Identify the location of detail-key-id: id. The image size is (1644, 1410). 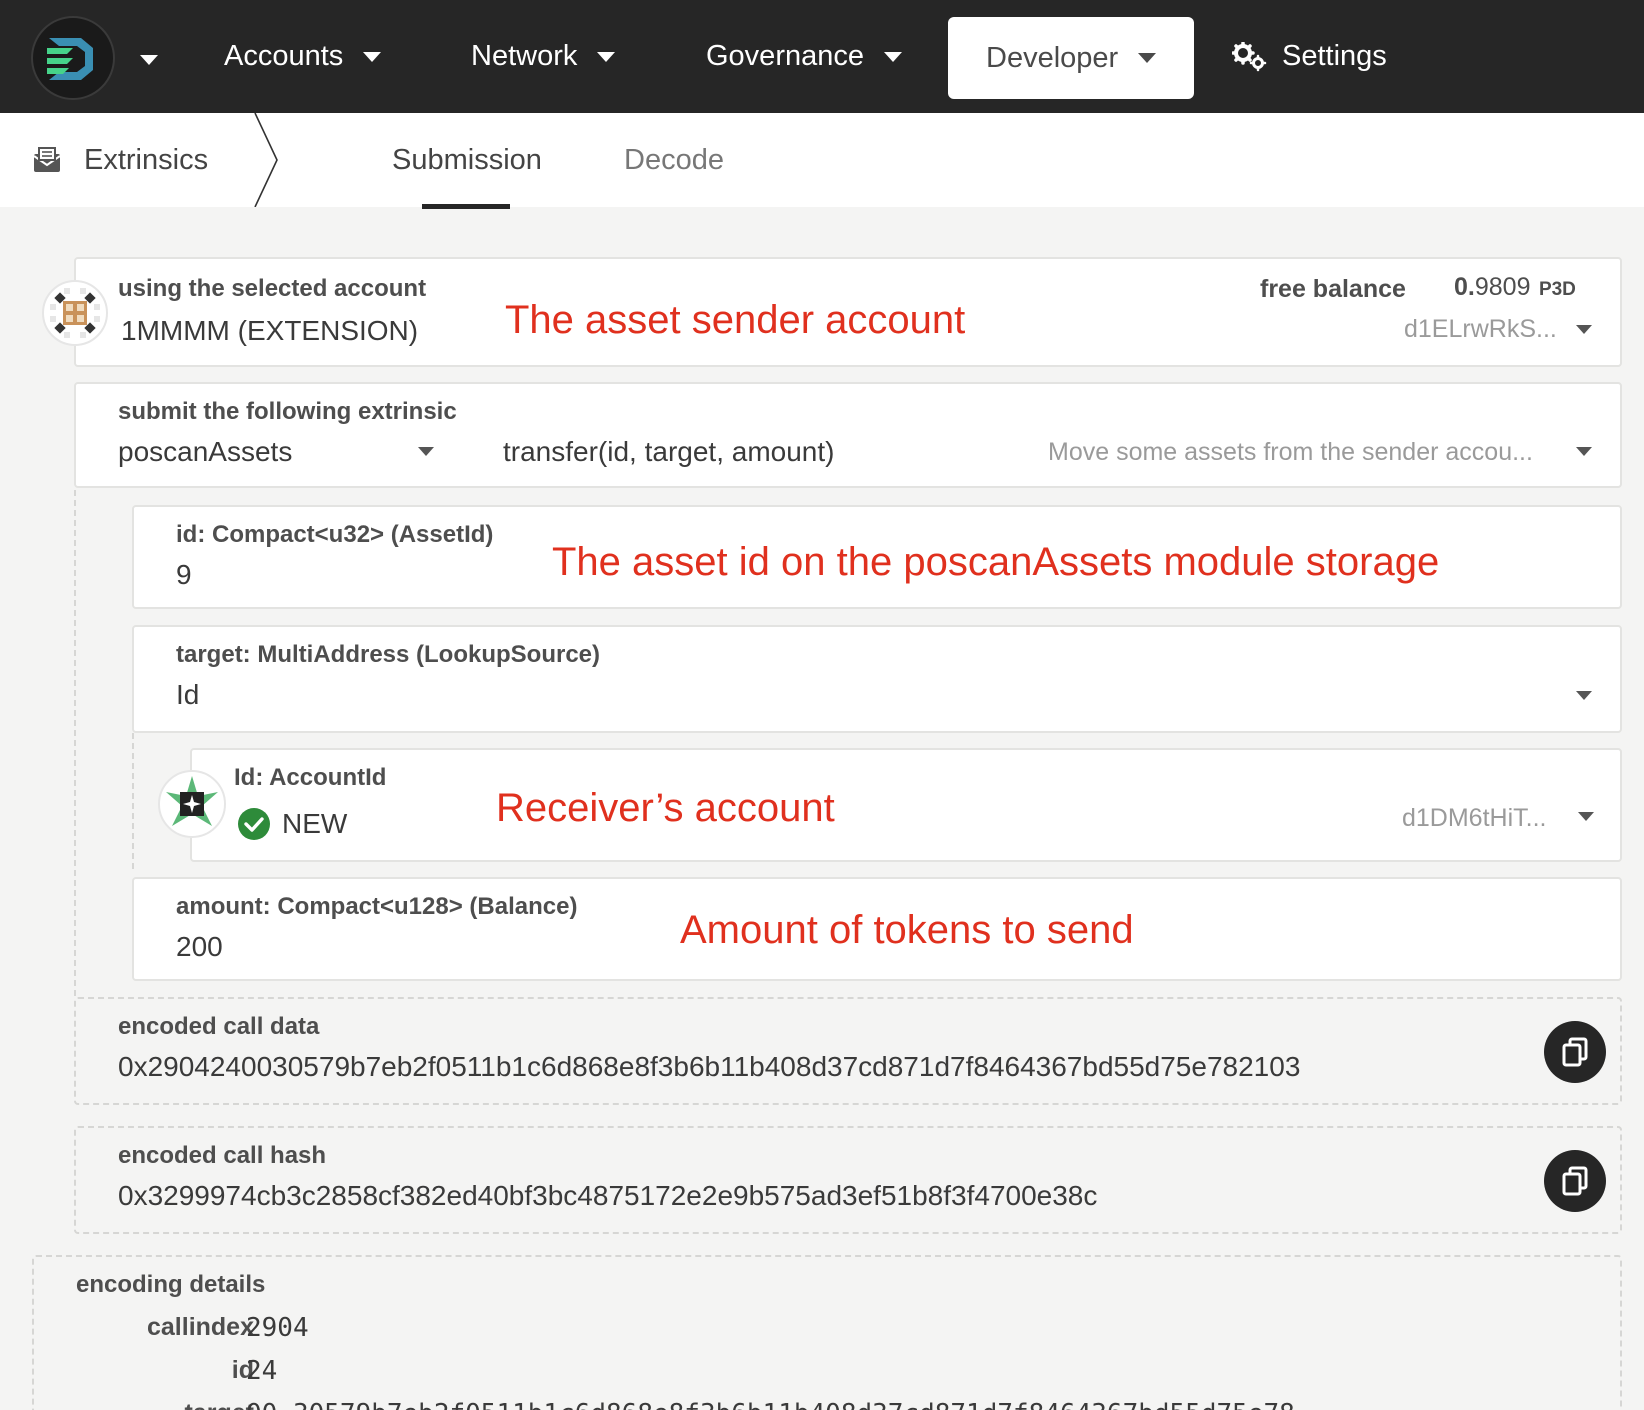
(242, 1370).